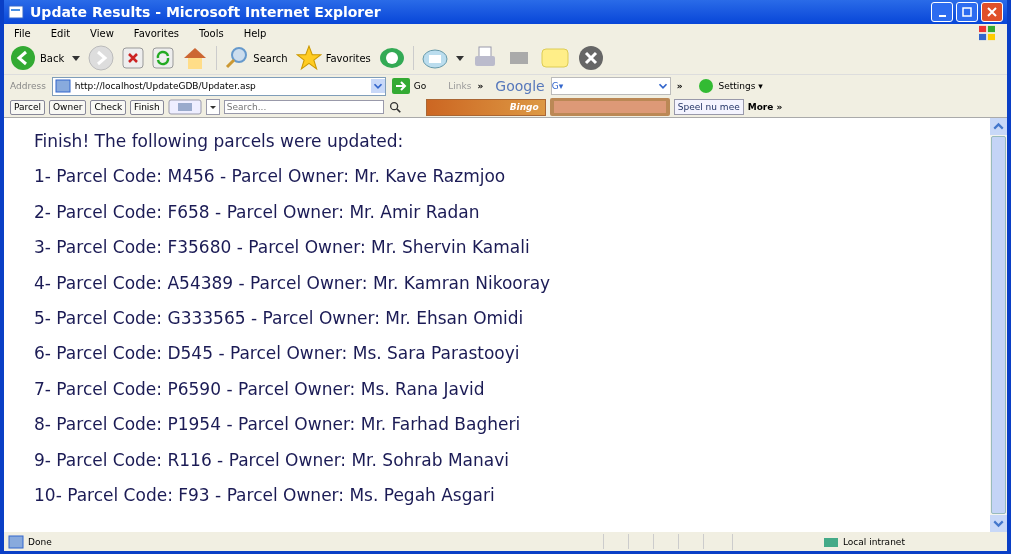 The width and height of the screenshot is (1011, 554). I want to click on result-line: 2- Parcel Code: F658 - Parcel Owner: Mr. Amir Radan, so click(257, 211).